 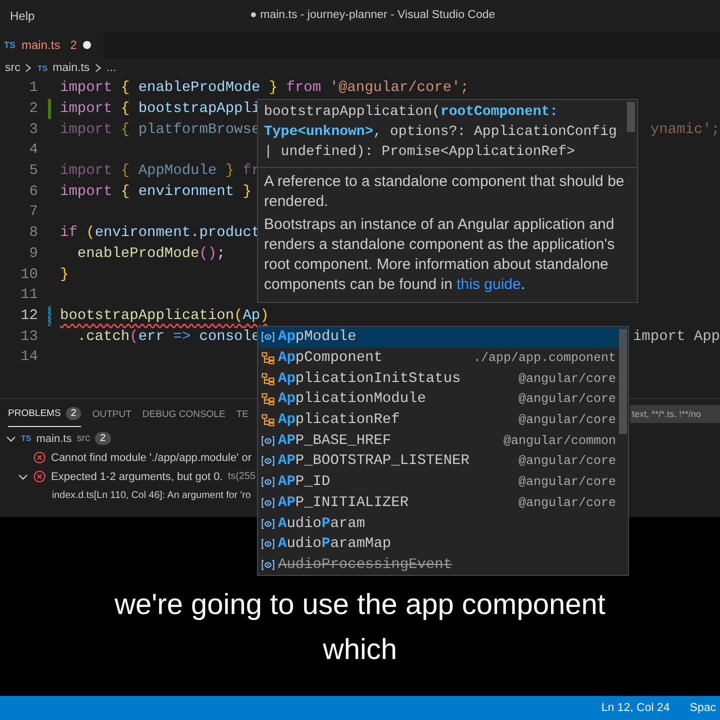 What do you see at coordinates (544, 358) in the screenshot?
I see `module-path: ./app/app.component` at bounding box center [544, 358].